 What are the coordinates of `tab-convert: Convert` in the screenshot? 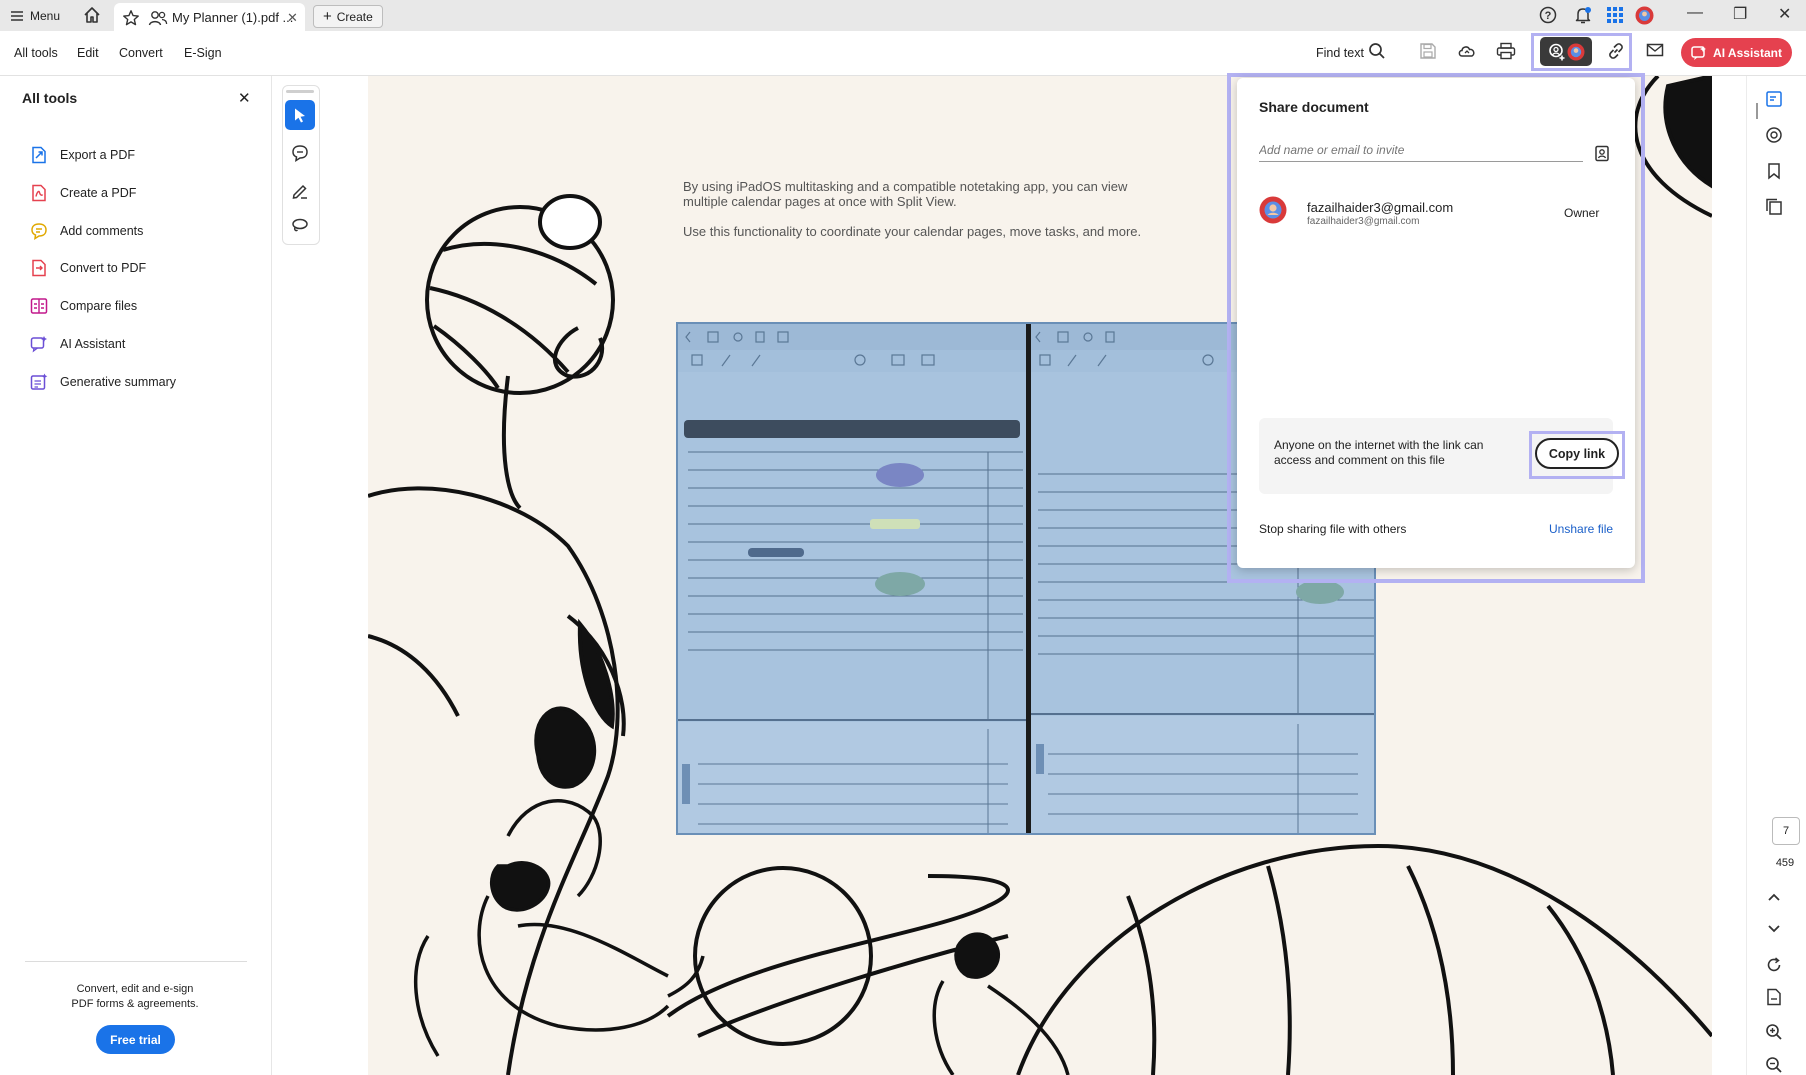 It's located at (141, 53).